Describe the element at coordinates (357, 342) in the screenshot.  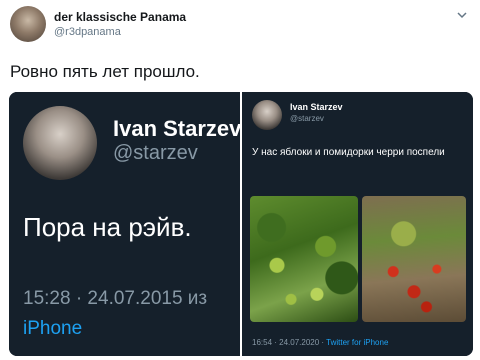
I see `screenshot-source: Twitter for iPhone` at that location.